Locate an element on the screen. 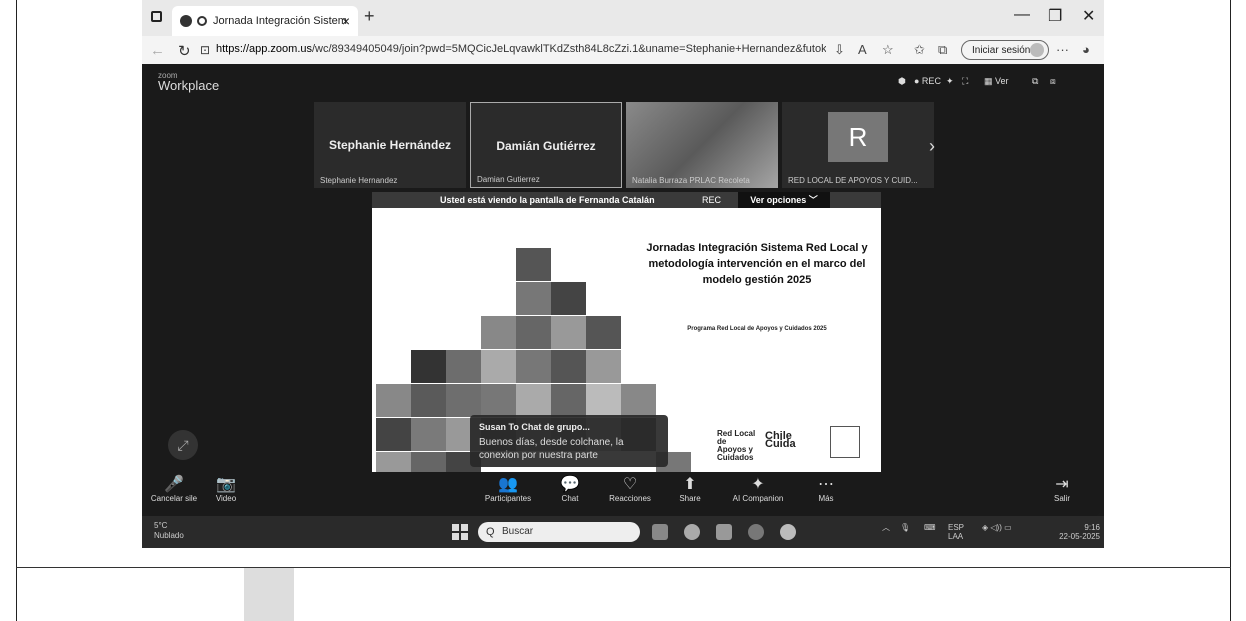 The height and width of the screenshot is (621, 1246). grid-icon: ▦ is located at coordinates (990, 81).